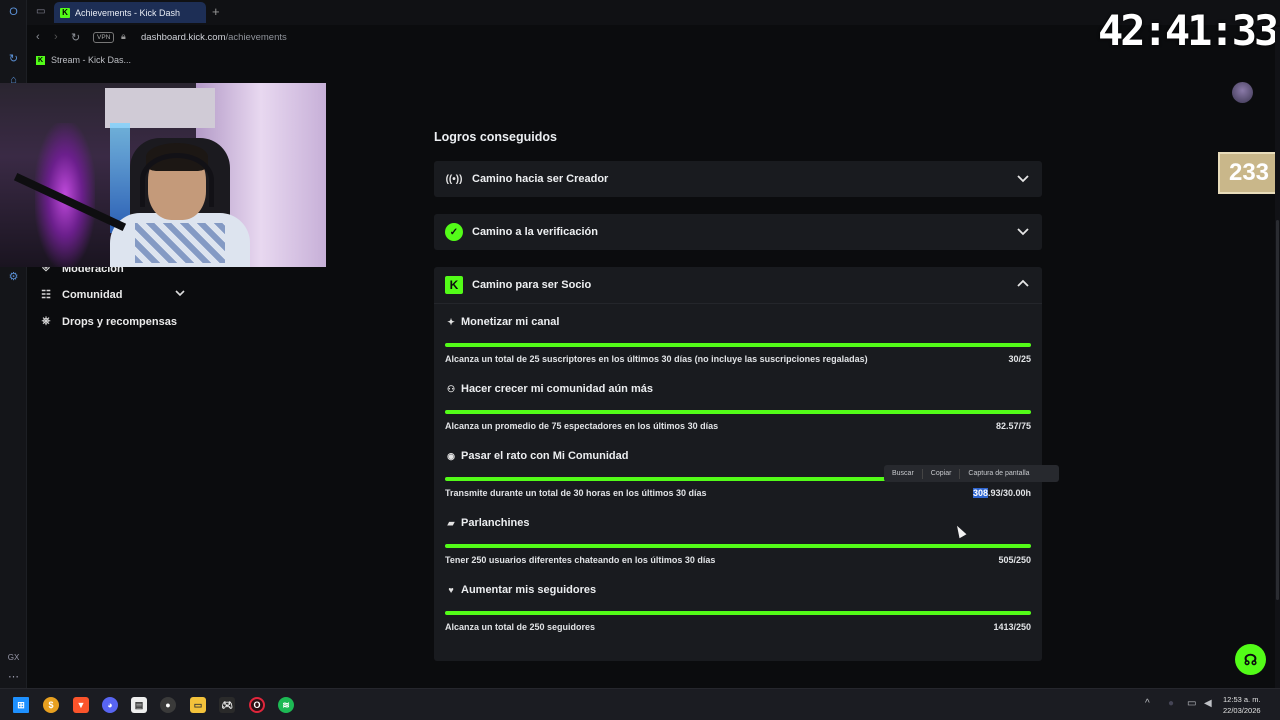  Describe the element at coordinates (1171, 703) in the screenshot. I see `microphone-icon: ●` at that location.